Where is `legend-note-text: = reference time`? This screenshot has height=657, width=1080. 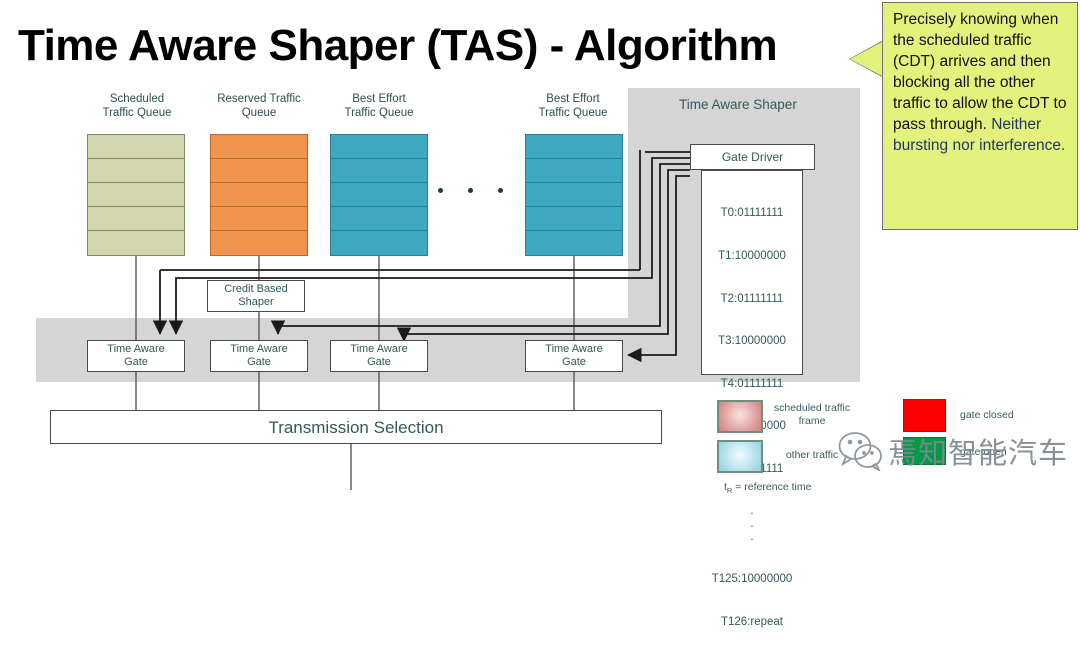 legend-note-text: = reference time is located at coordinates (772, 487).